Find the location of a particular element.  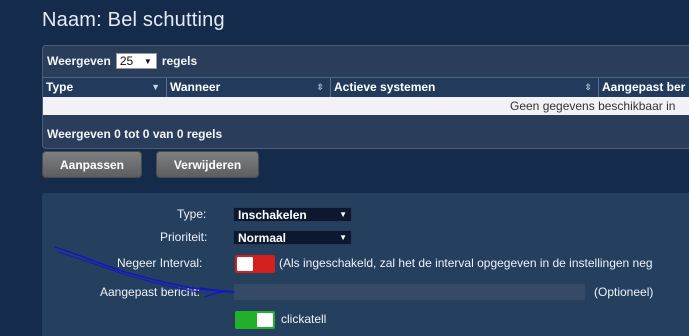

table-empty-row: Geen gegevens beschikbaar in is located at coordinates (366, 106).